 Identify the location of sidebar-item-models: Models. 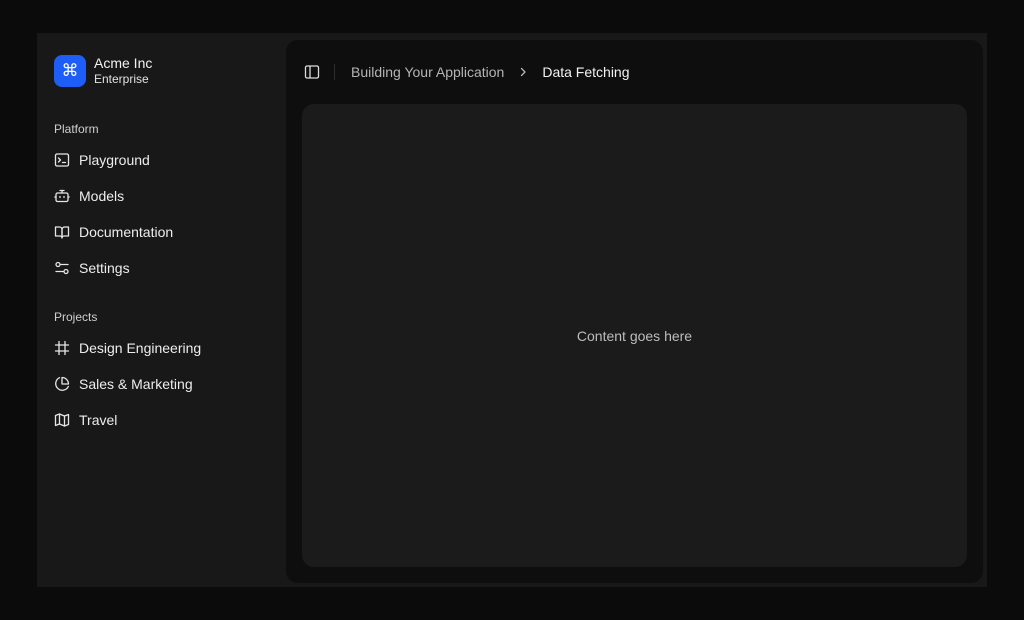
(164, 196).